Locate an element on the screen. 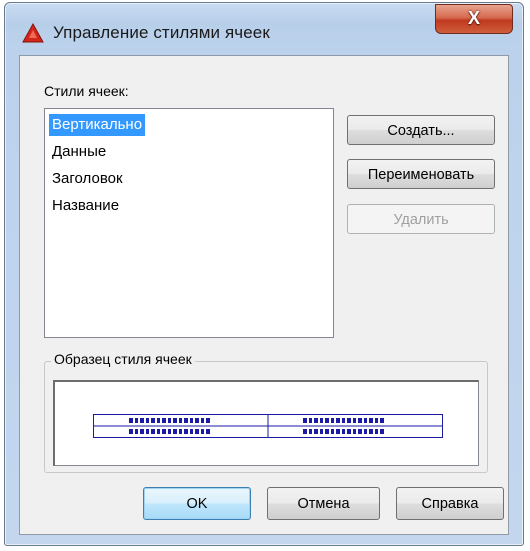 This screenshot has height=551, width=530. preview-group-label: Образец стиля ячеек is located at coordinates (123, 359).